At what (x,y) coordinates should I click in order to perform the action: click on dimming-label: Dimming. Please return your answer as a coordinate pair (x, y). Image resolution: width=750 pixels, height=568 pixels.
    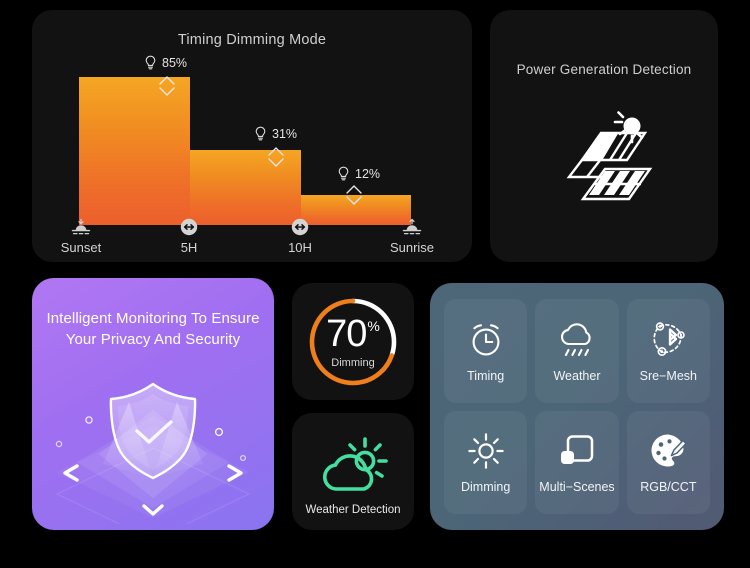
    Looking at the image, I should click on (353, 362).